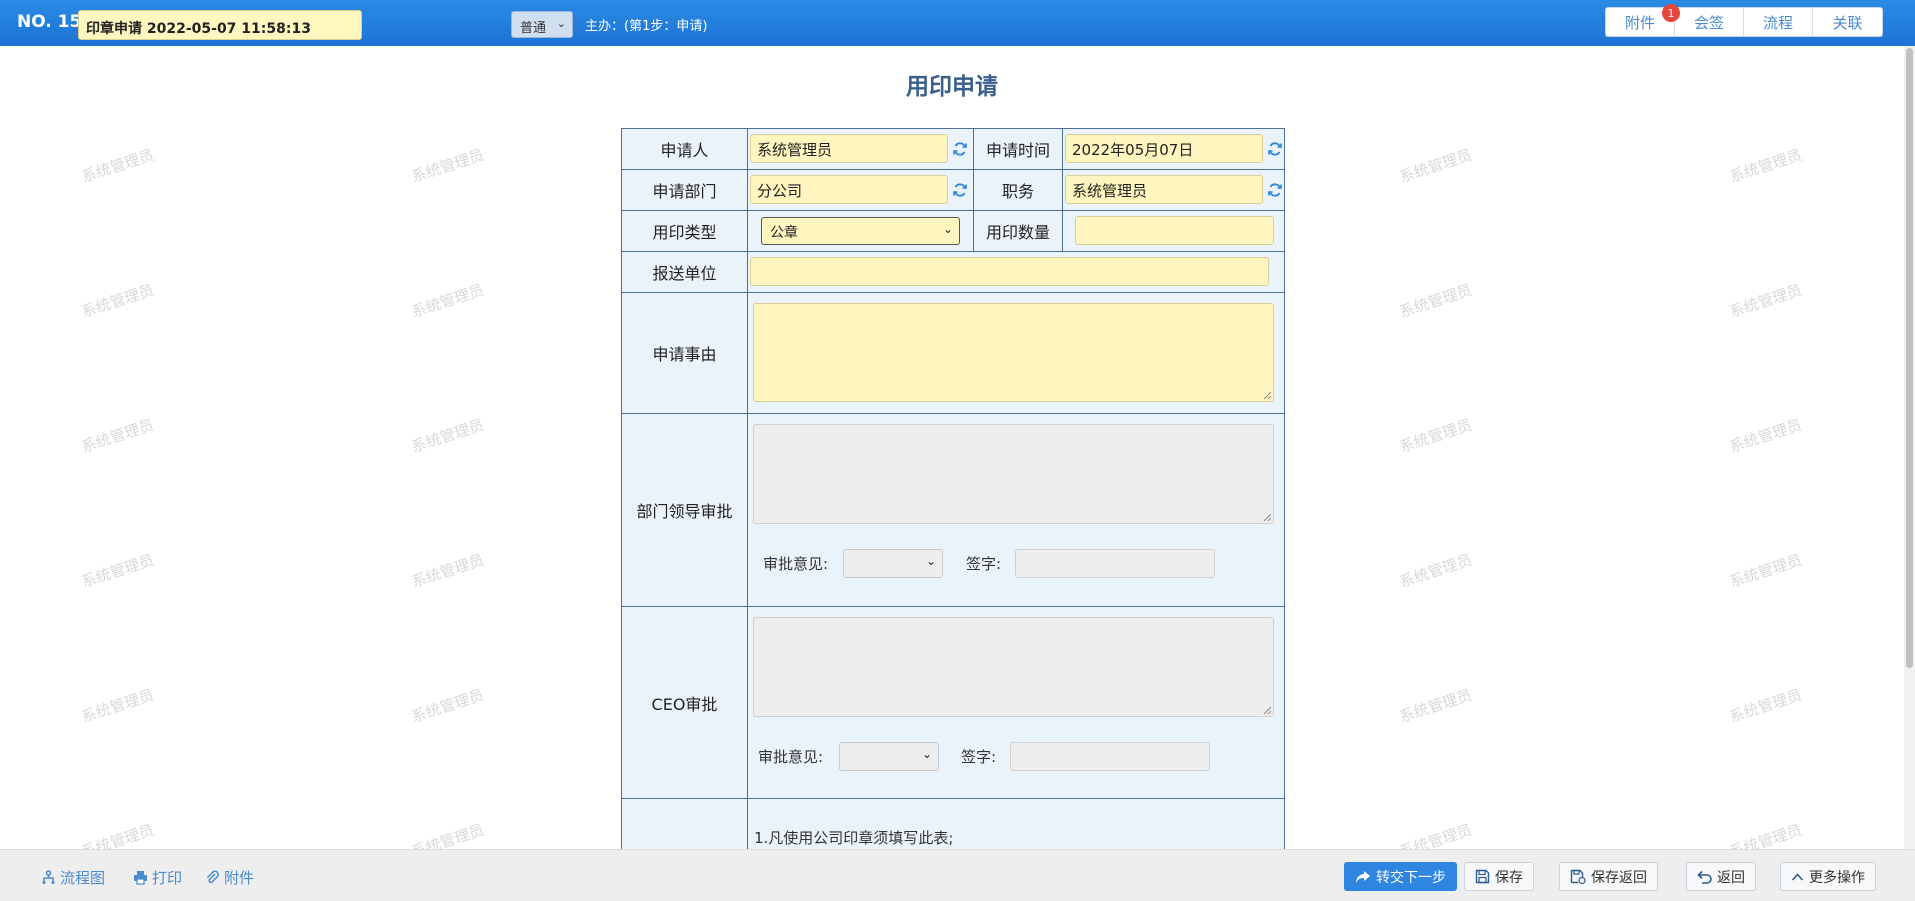  Describe the element at coordinates (685, 510) in the screenshot. I see `dept-leader-label: 部门领导审批` at that location.